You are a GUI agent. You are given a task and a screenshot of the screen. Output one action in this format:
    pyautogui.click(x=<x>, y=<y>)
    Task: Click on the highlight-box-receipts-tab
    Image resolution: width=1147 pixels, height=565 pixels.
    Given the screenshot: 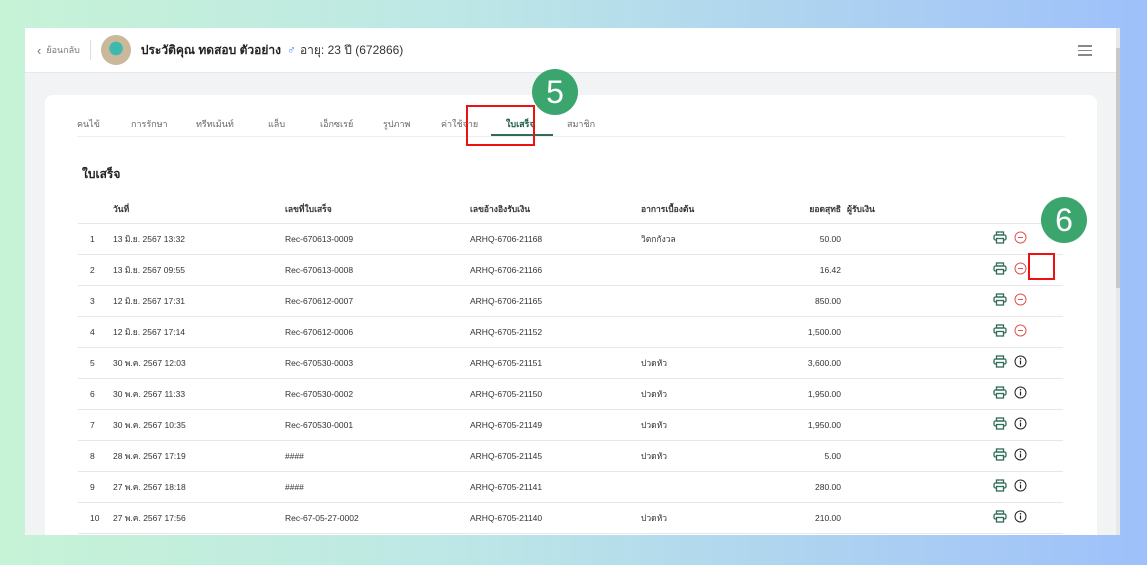 What is the action you would take?
    pyautogui.click(x=500, y=125)
    